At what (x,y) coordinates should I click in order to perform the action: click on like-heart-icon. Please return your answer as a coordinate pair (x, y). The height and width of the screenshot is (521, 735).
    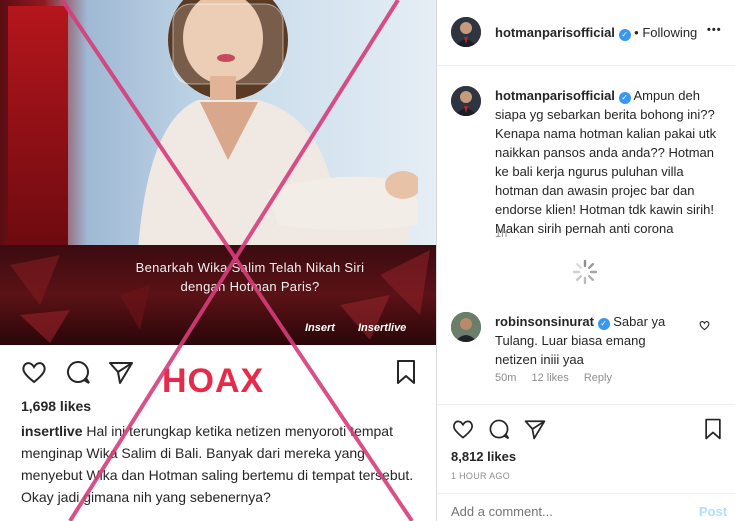
    Looking at the image, I should click on (463, 429).